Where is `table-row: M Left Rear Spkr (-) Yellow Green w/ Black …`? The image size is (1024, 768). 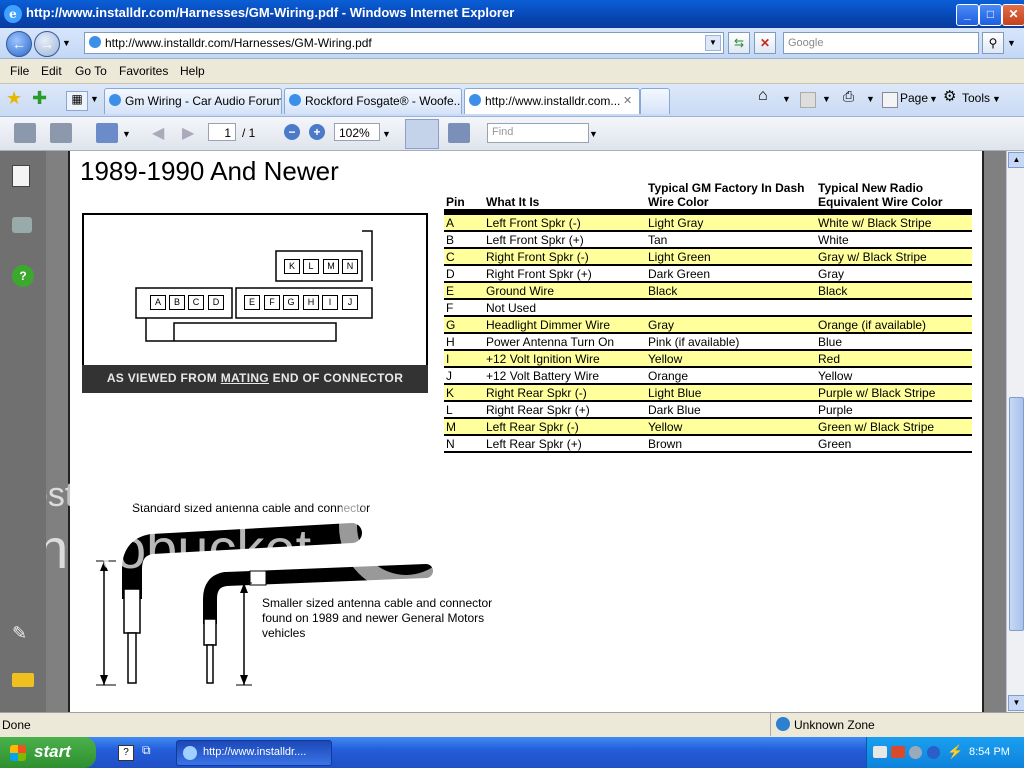
table-row: M Left Rear Spkr (-) Yellow Green w/ Black … is located at coordinates (708, 427).